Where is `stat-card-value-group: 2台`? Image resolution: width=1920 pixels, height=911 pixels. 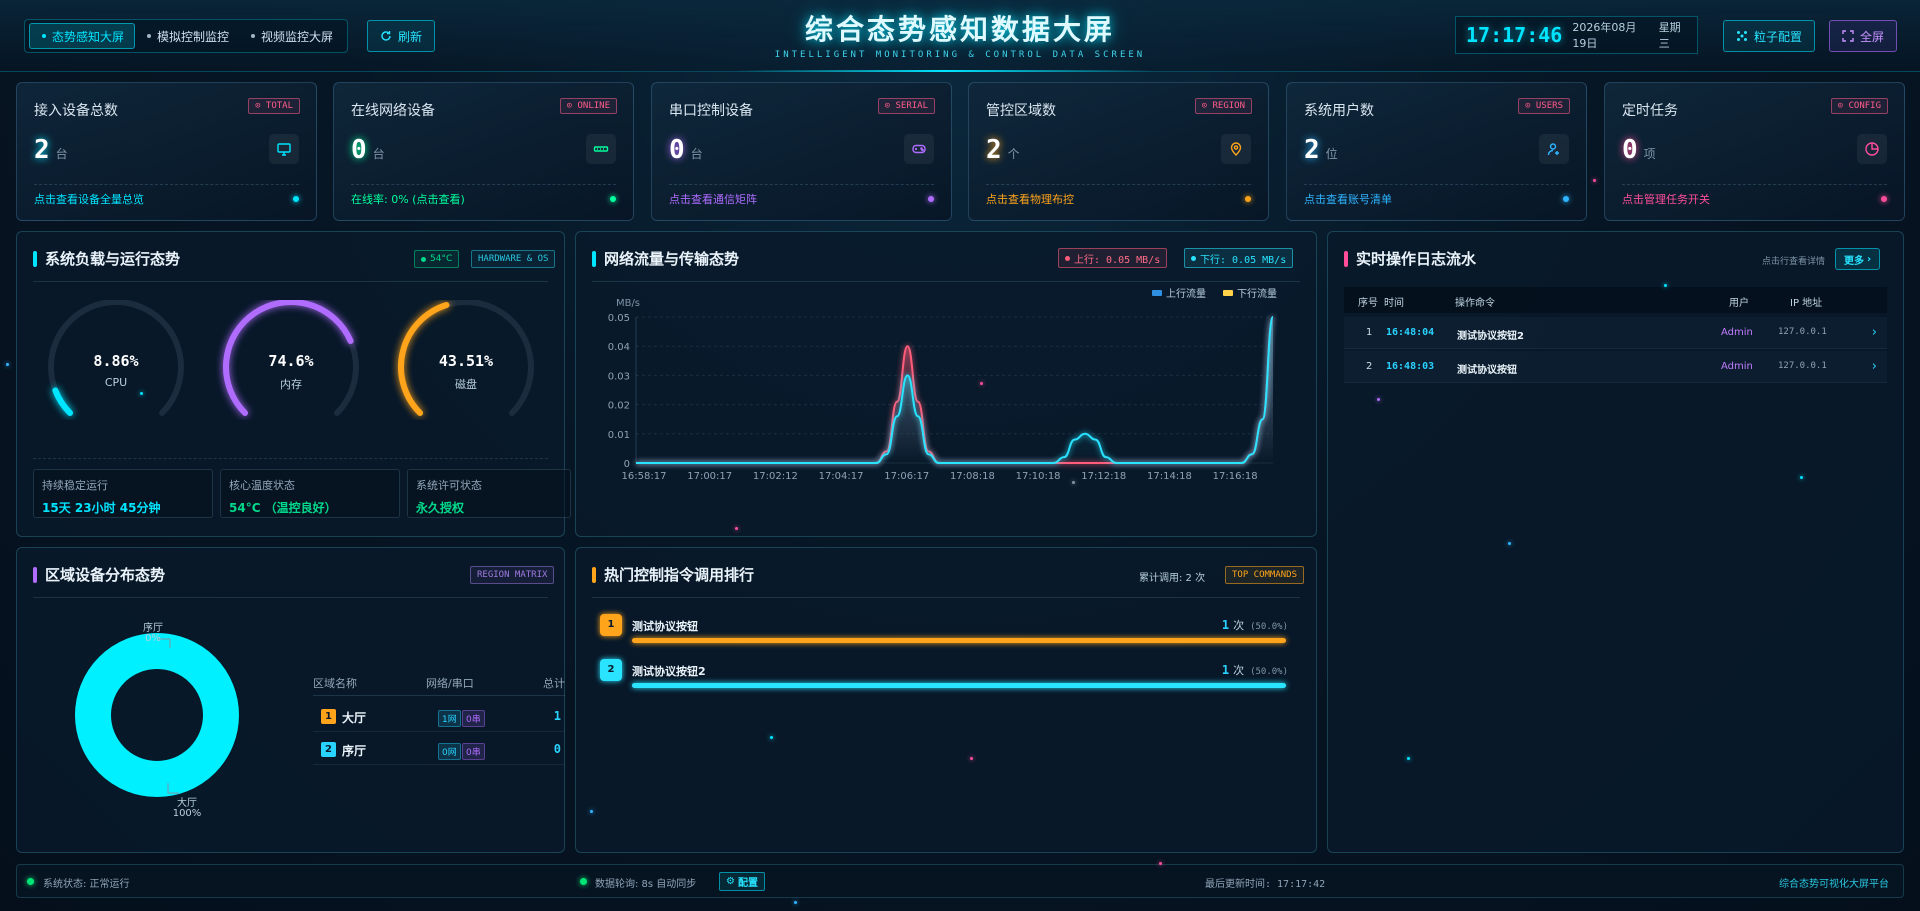 stat-card-value-group: 2台 is located at coordinates (51, 150).